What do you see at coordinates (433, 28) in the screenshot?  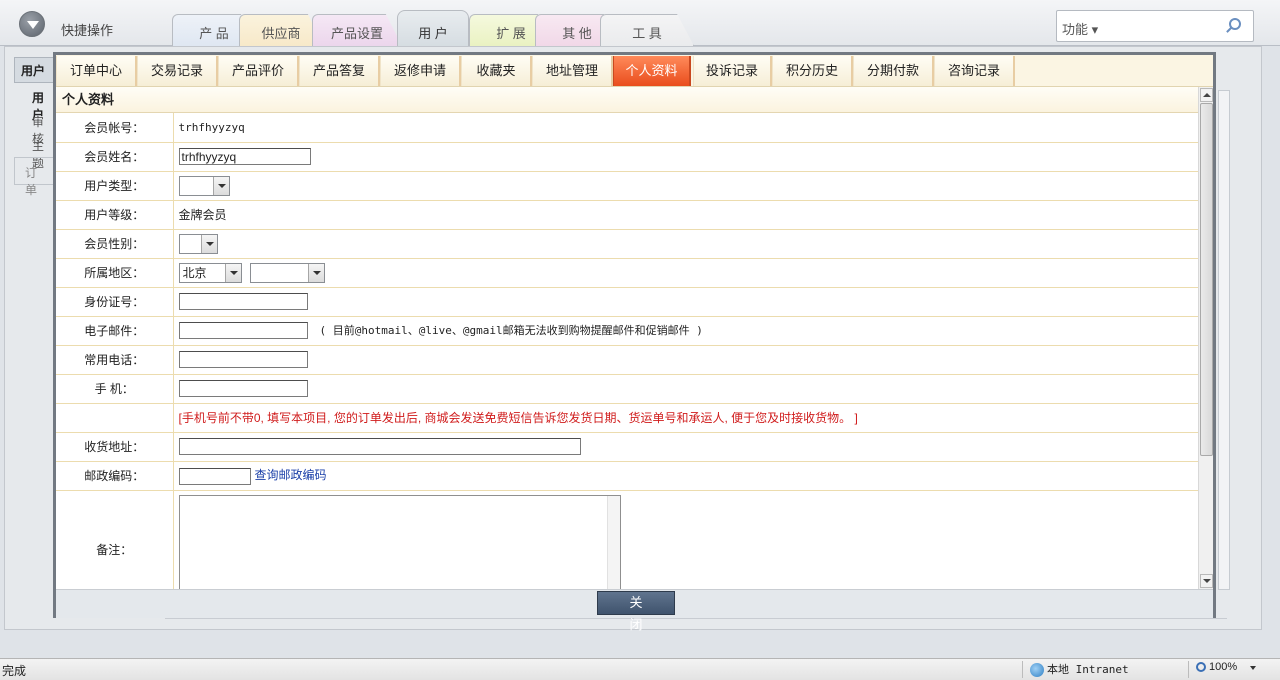 I see `tab-users: 用 户` at bounding box center [433, 28].